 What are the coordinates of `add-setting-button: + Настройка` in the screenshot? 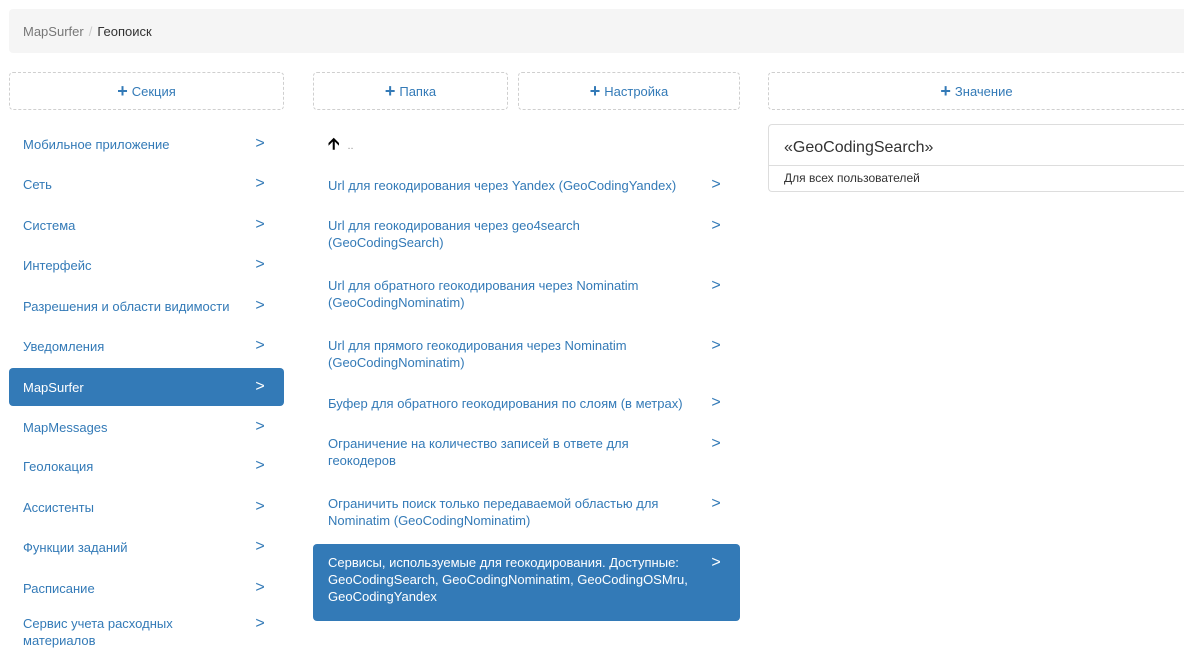 It's located at (629, 91).